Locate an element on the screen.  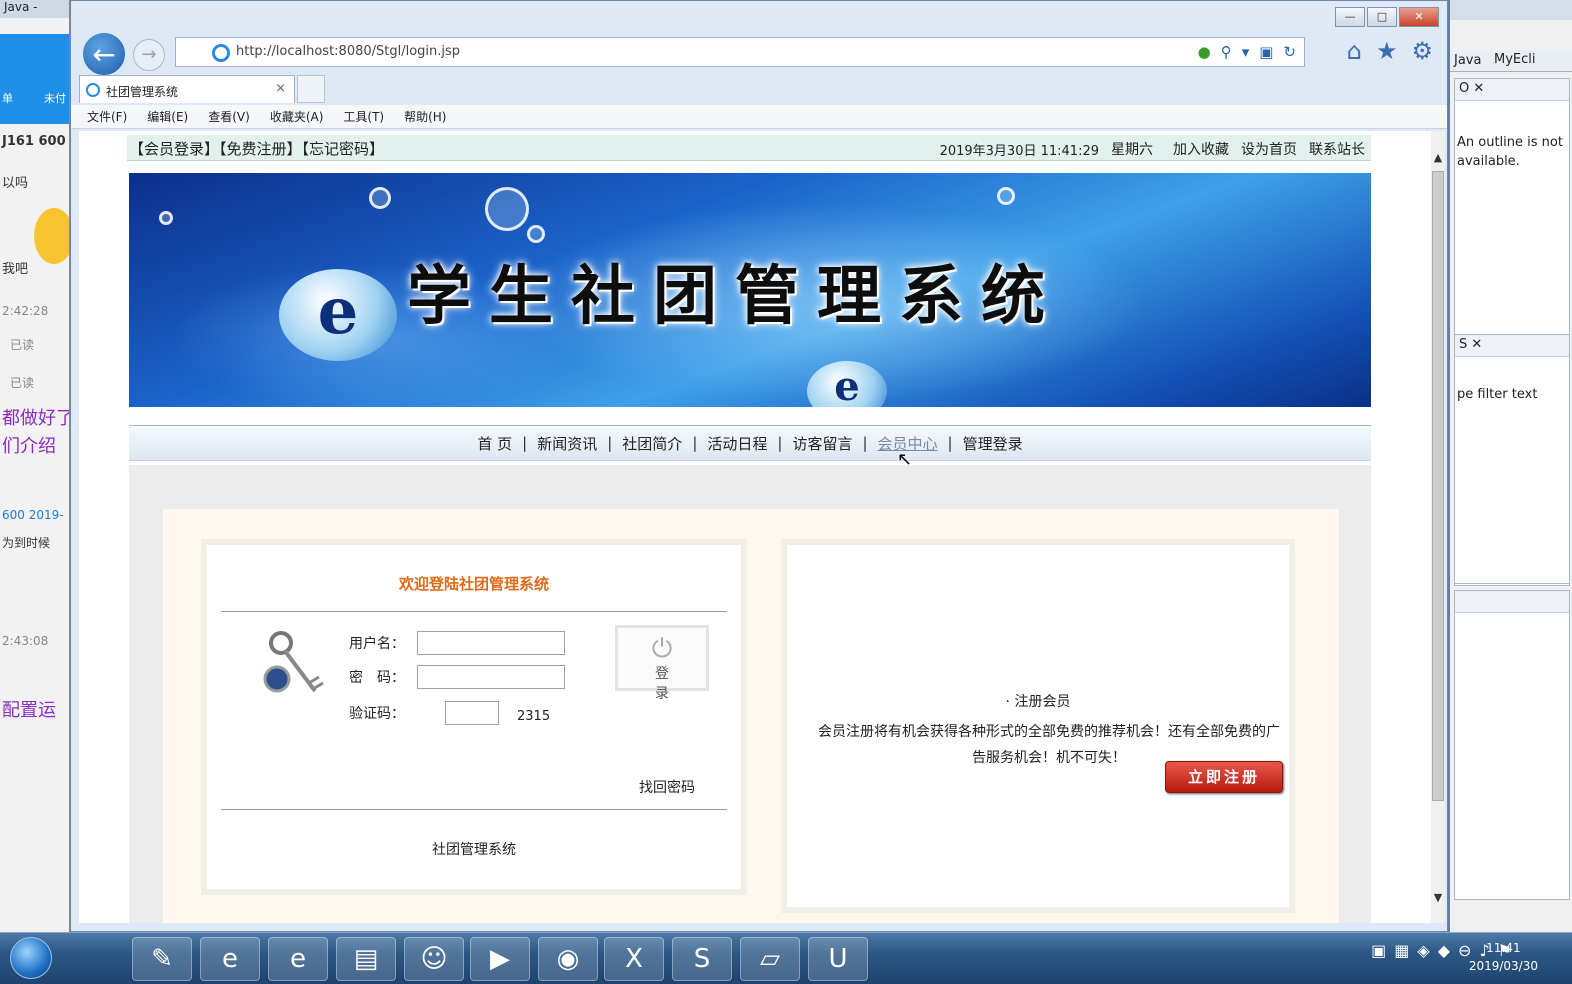
link-add-favorite: 加入收藏 is located at coordinates (1201, 149).